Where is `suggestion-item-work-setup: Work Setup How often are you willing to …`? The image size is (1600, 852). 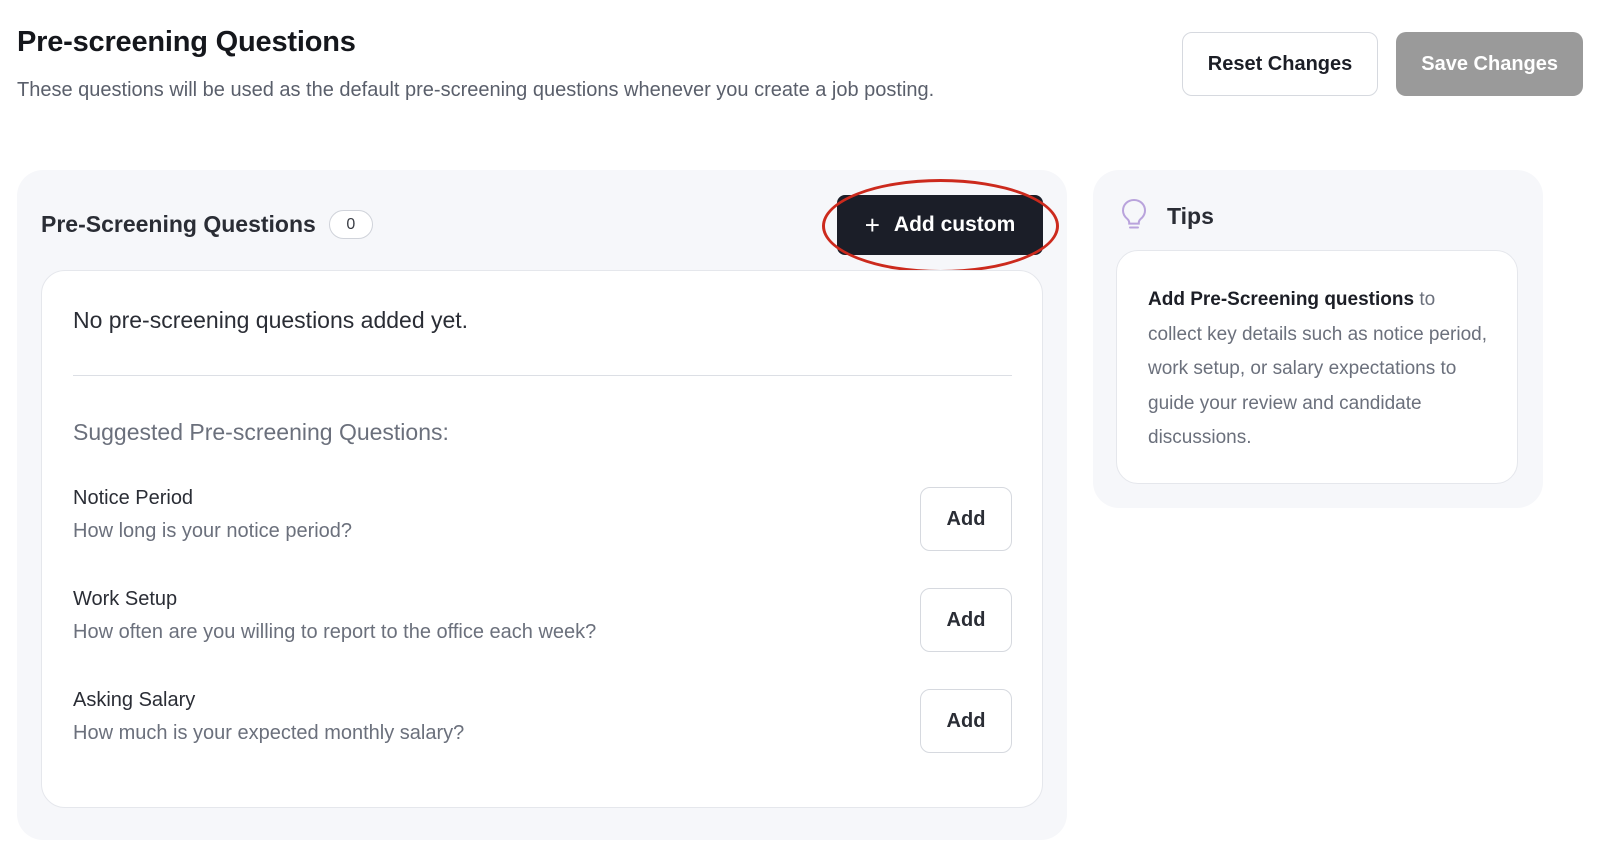
suggestion-item-work-setup: Work Setup How often are you willing to … is located at coordinates (542, 621).